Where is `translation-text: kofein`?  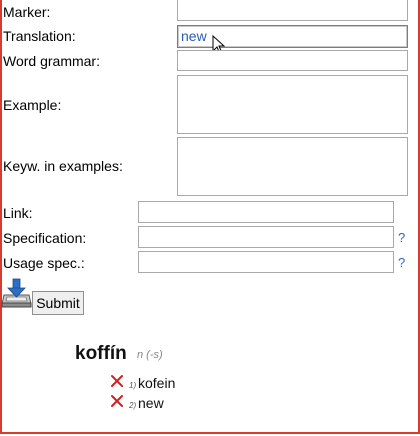 translation-text: kofein is located at coordinates (157, 383).